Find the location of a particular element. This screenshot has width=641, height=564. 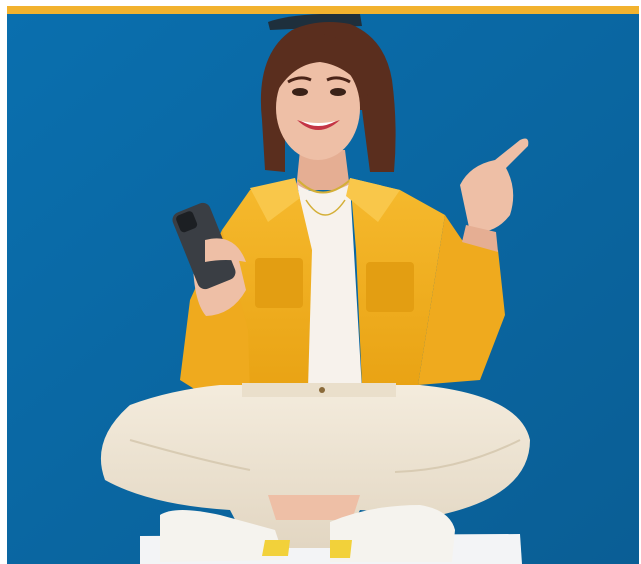

right-eye is located at coordinates (338, 92).